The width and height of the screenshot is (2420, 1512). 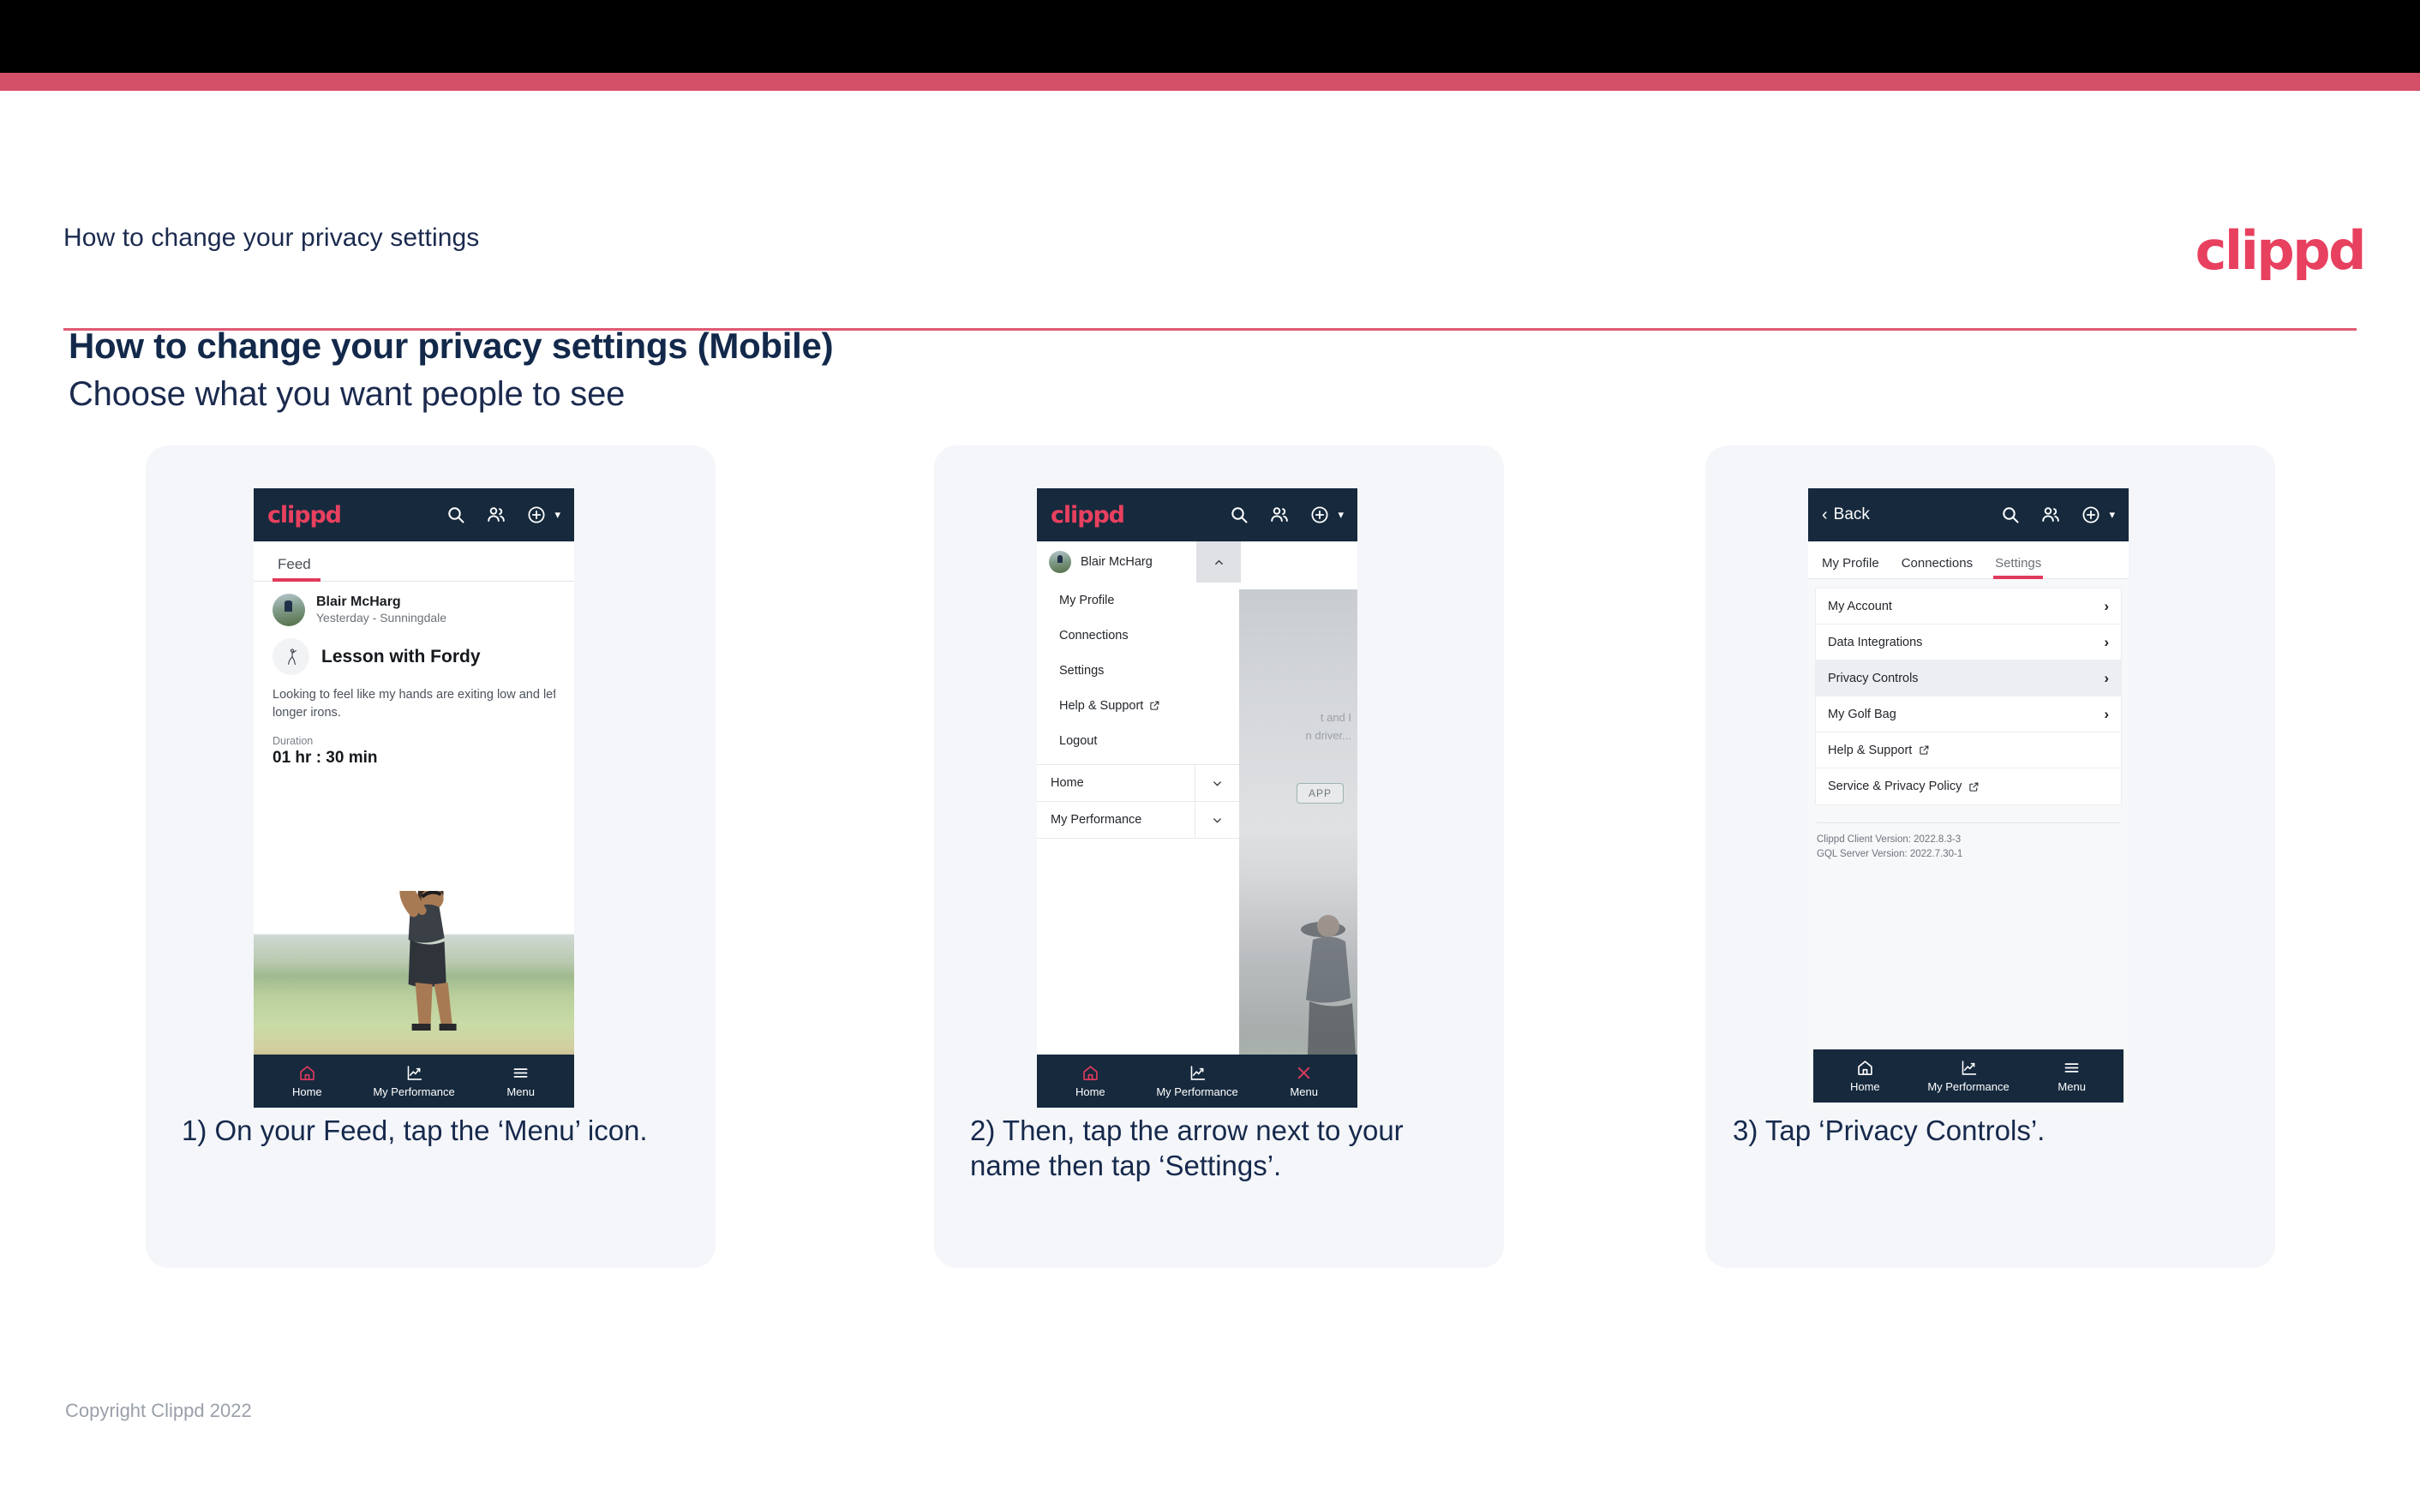 I want to click on server-version: GQL Server Version: 2022.7.30-1, so click(x=1890, y=855).